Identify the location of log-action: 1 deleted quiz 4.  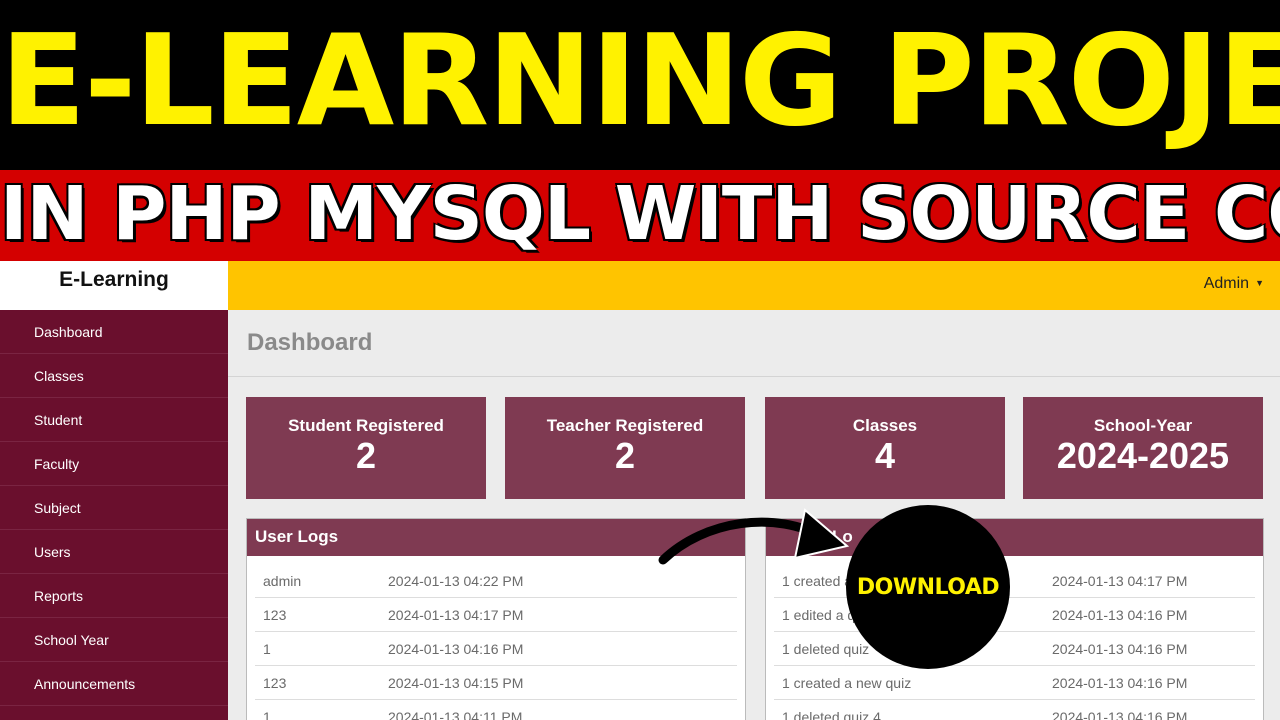
(831, 714).